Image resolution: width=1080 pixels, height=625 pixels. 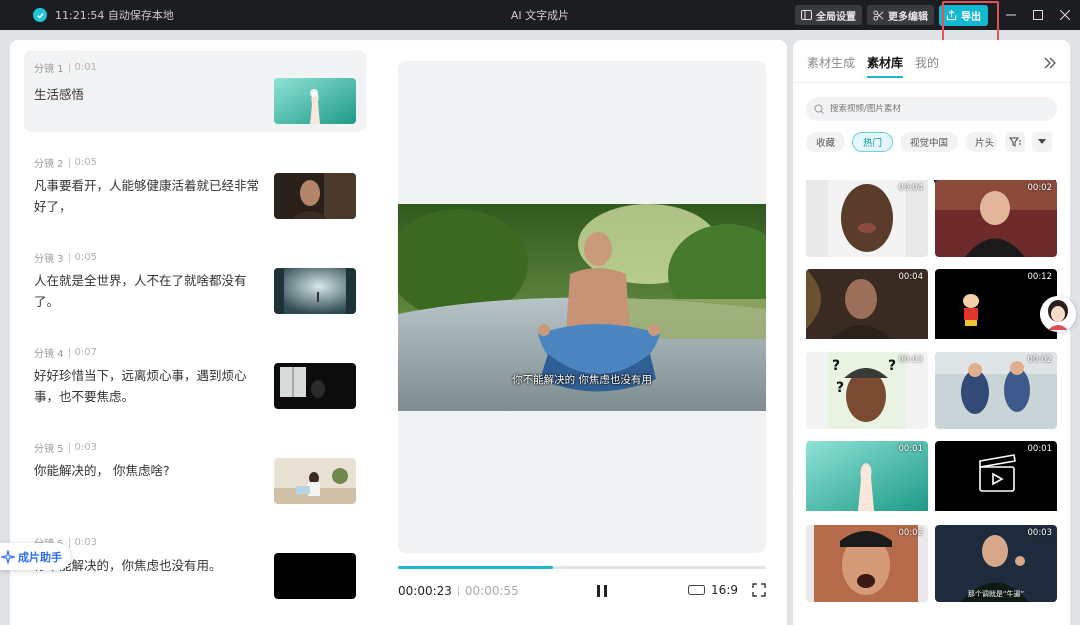 I want to click on asset-duration: 00:01, so click(x=1040, y=449).